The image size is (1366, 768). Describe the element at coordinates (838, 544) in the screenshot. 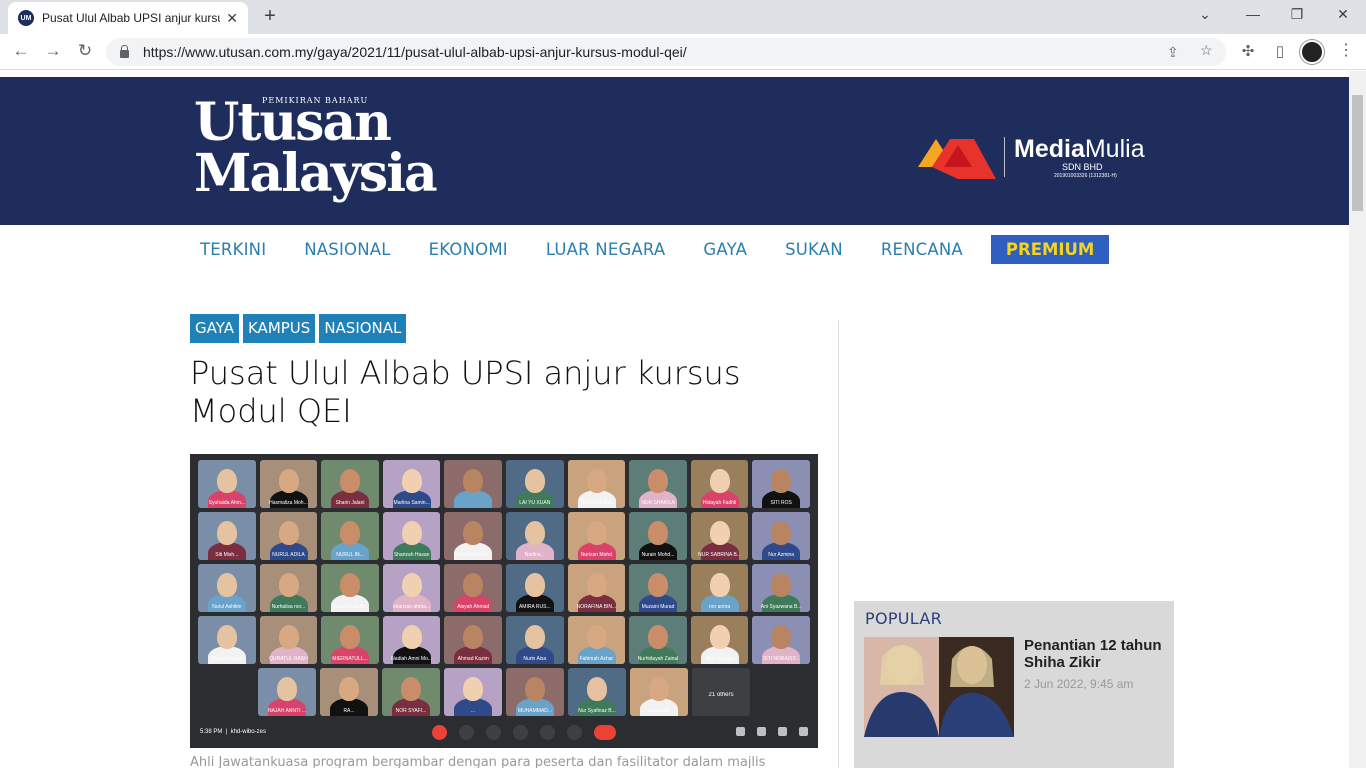

I see `column-divider` at that location.